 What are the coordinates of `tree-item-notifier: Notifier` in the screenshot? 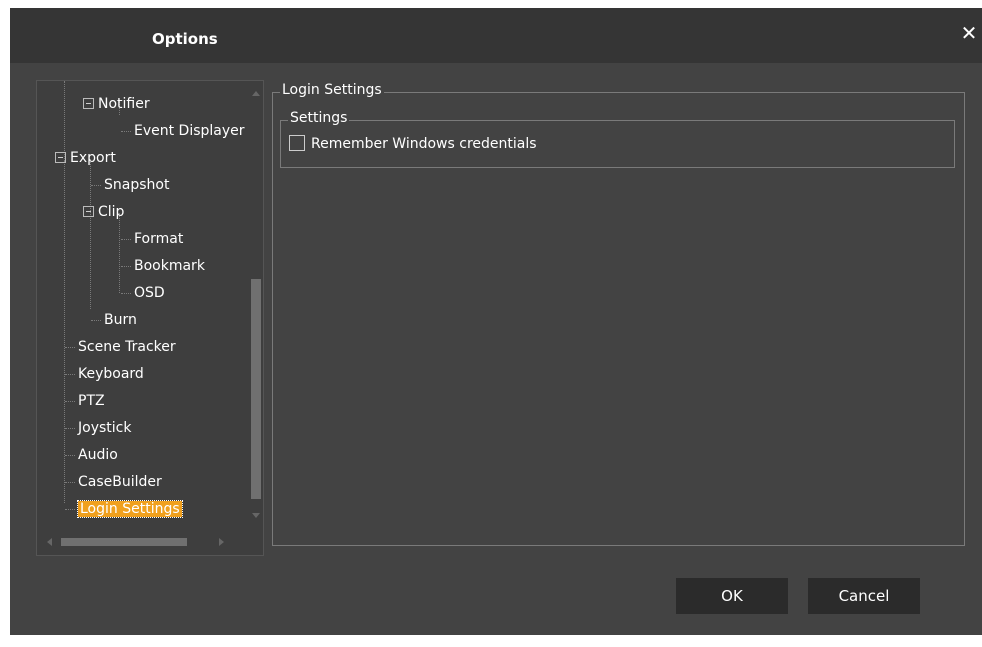 It's located at (116, 104).